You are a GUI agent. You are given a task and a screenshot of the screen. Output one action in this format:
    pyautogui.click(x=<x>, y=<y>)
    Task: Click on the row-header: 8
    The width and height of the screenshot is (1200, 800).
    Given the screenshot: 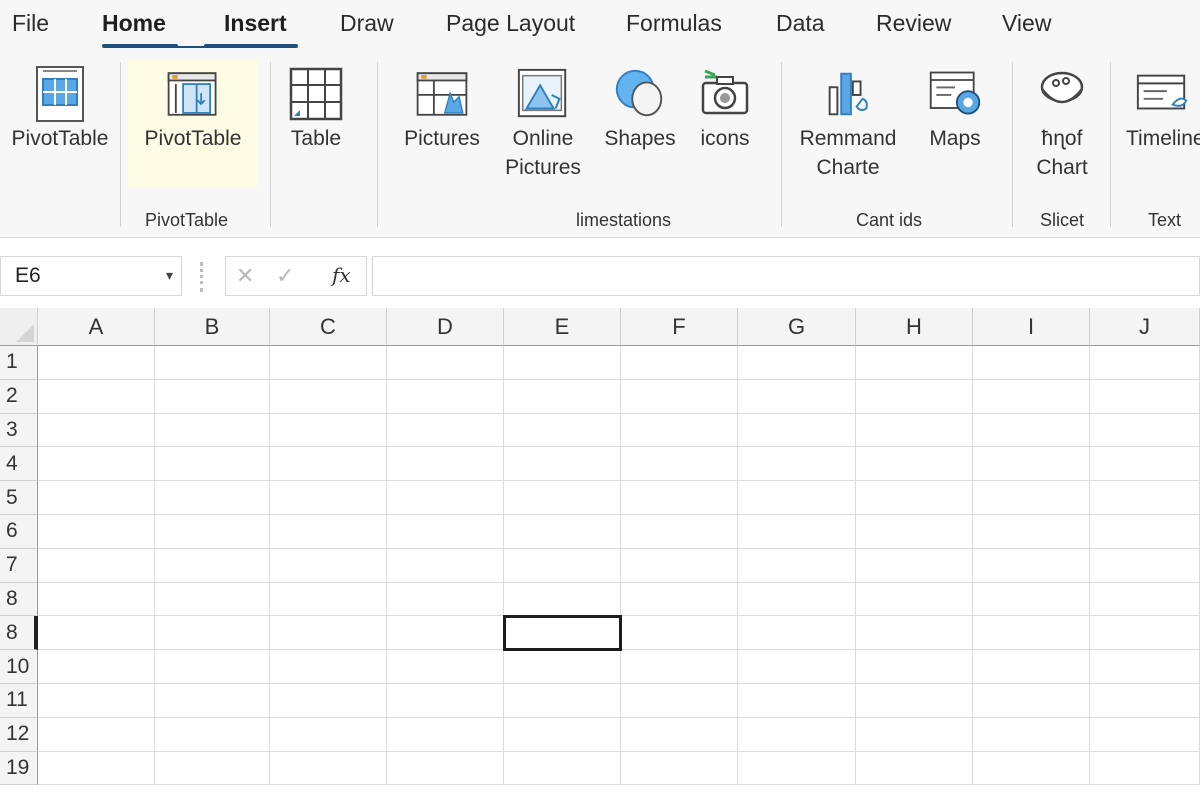 What is the action you would take?
    pyautogui.click(x=19, y=599)
    